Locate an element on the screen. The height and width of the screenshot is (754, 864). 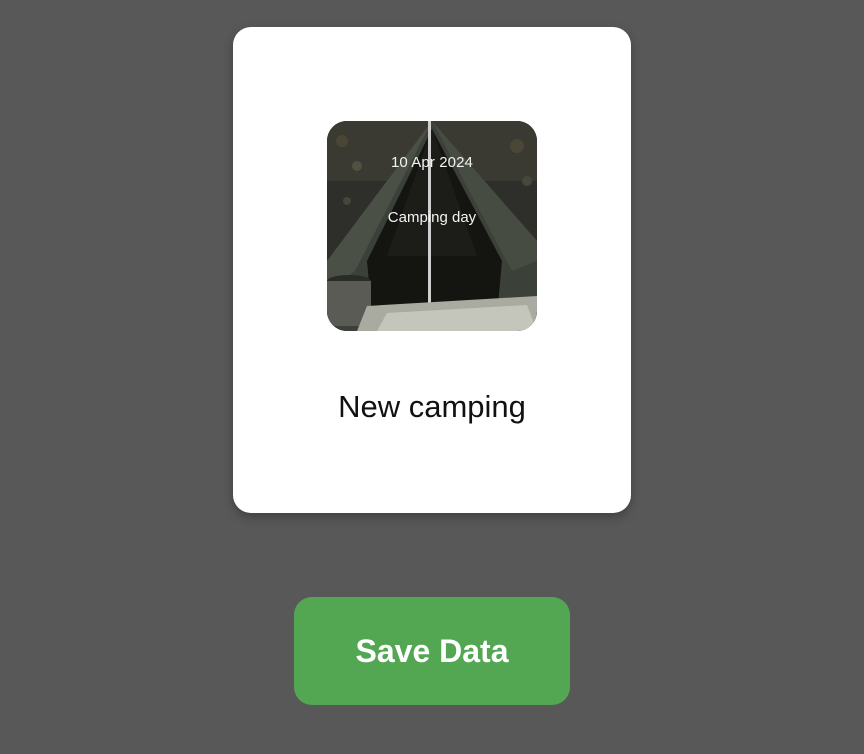
photo-caption: Camping day is located at coordinates (432, 217).